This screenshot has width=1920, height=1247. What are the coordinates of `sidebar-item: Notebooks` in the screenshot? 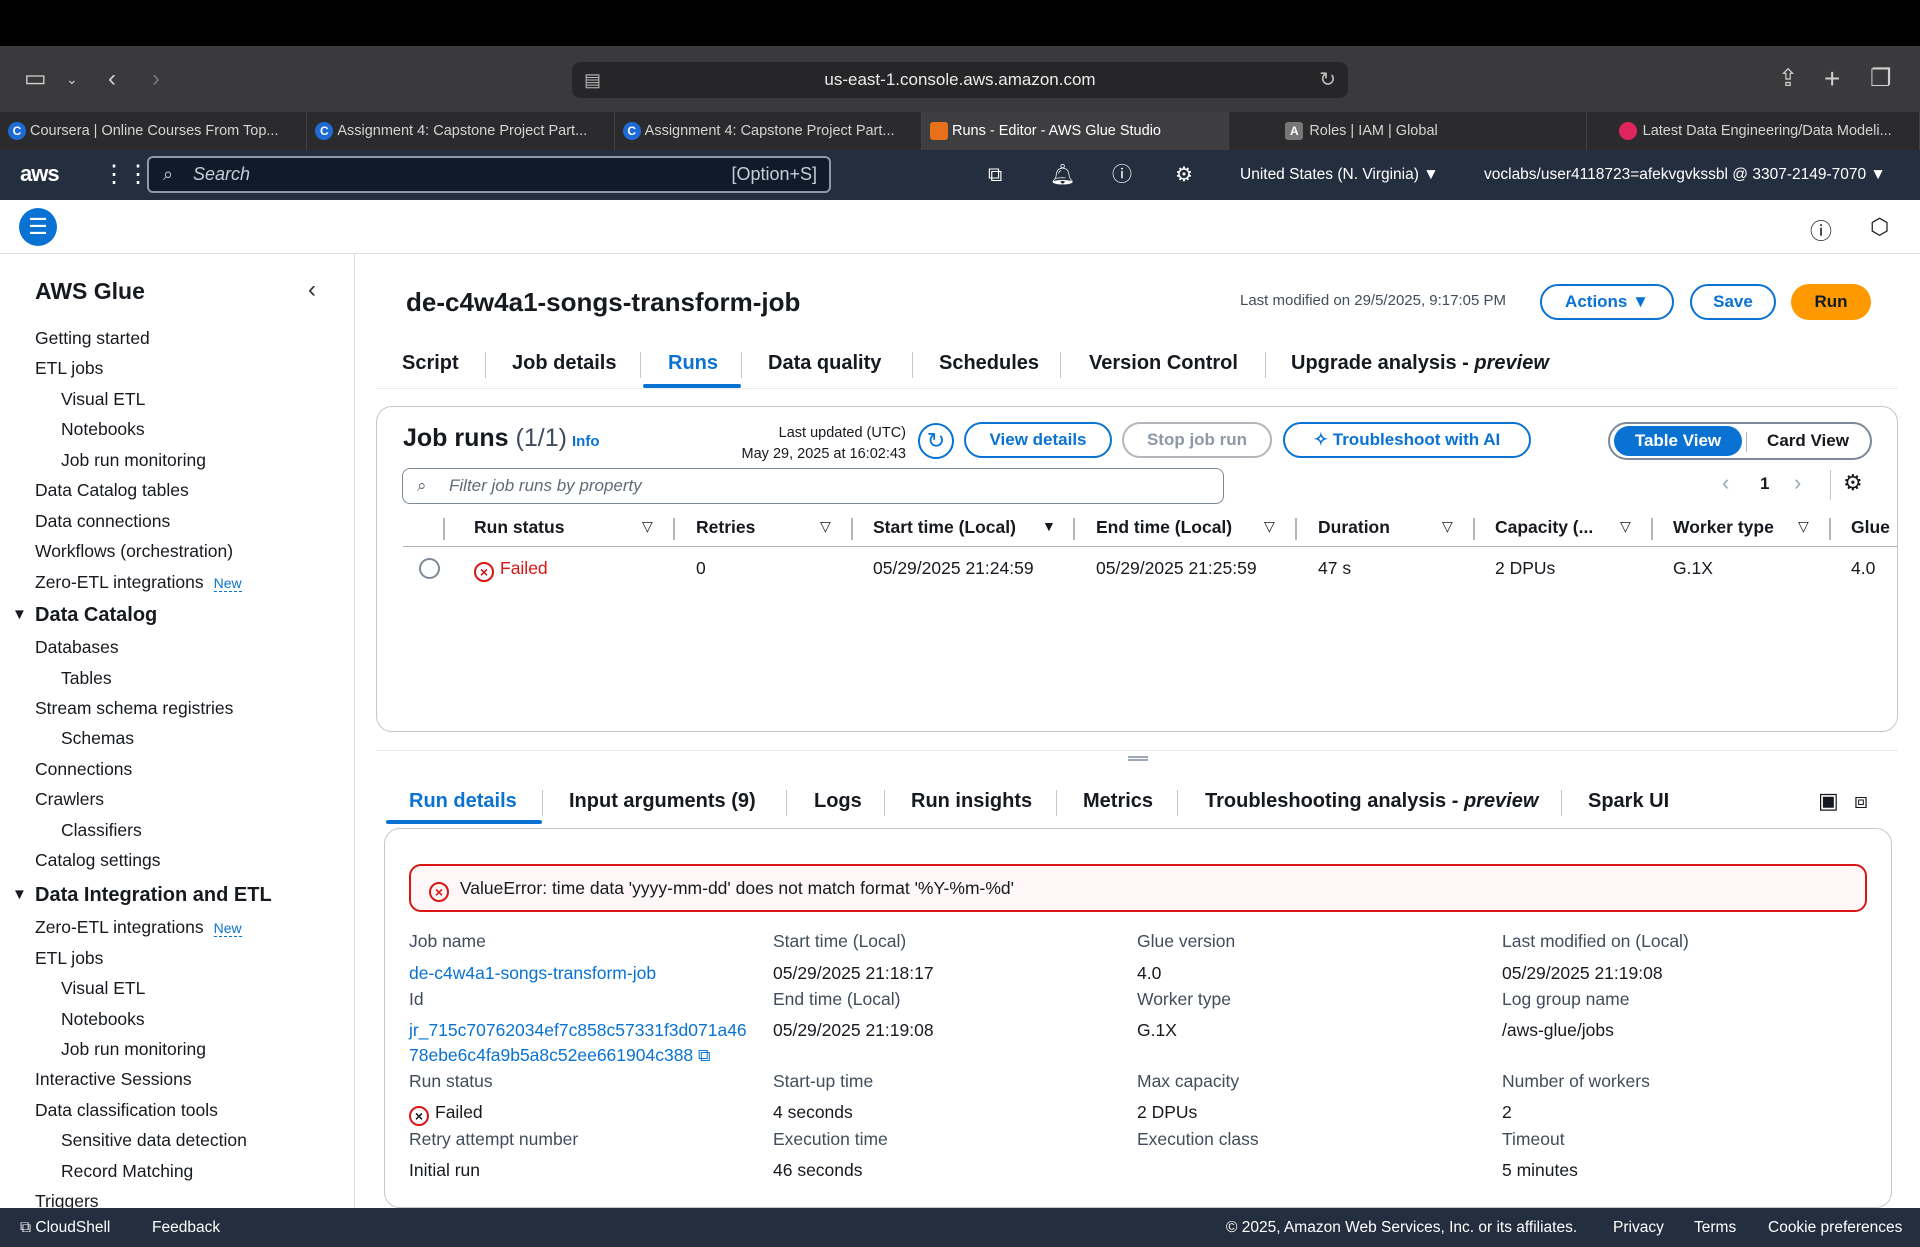 It's located at (103, 429).